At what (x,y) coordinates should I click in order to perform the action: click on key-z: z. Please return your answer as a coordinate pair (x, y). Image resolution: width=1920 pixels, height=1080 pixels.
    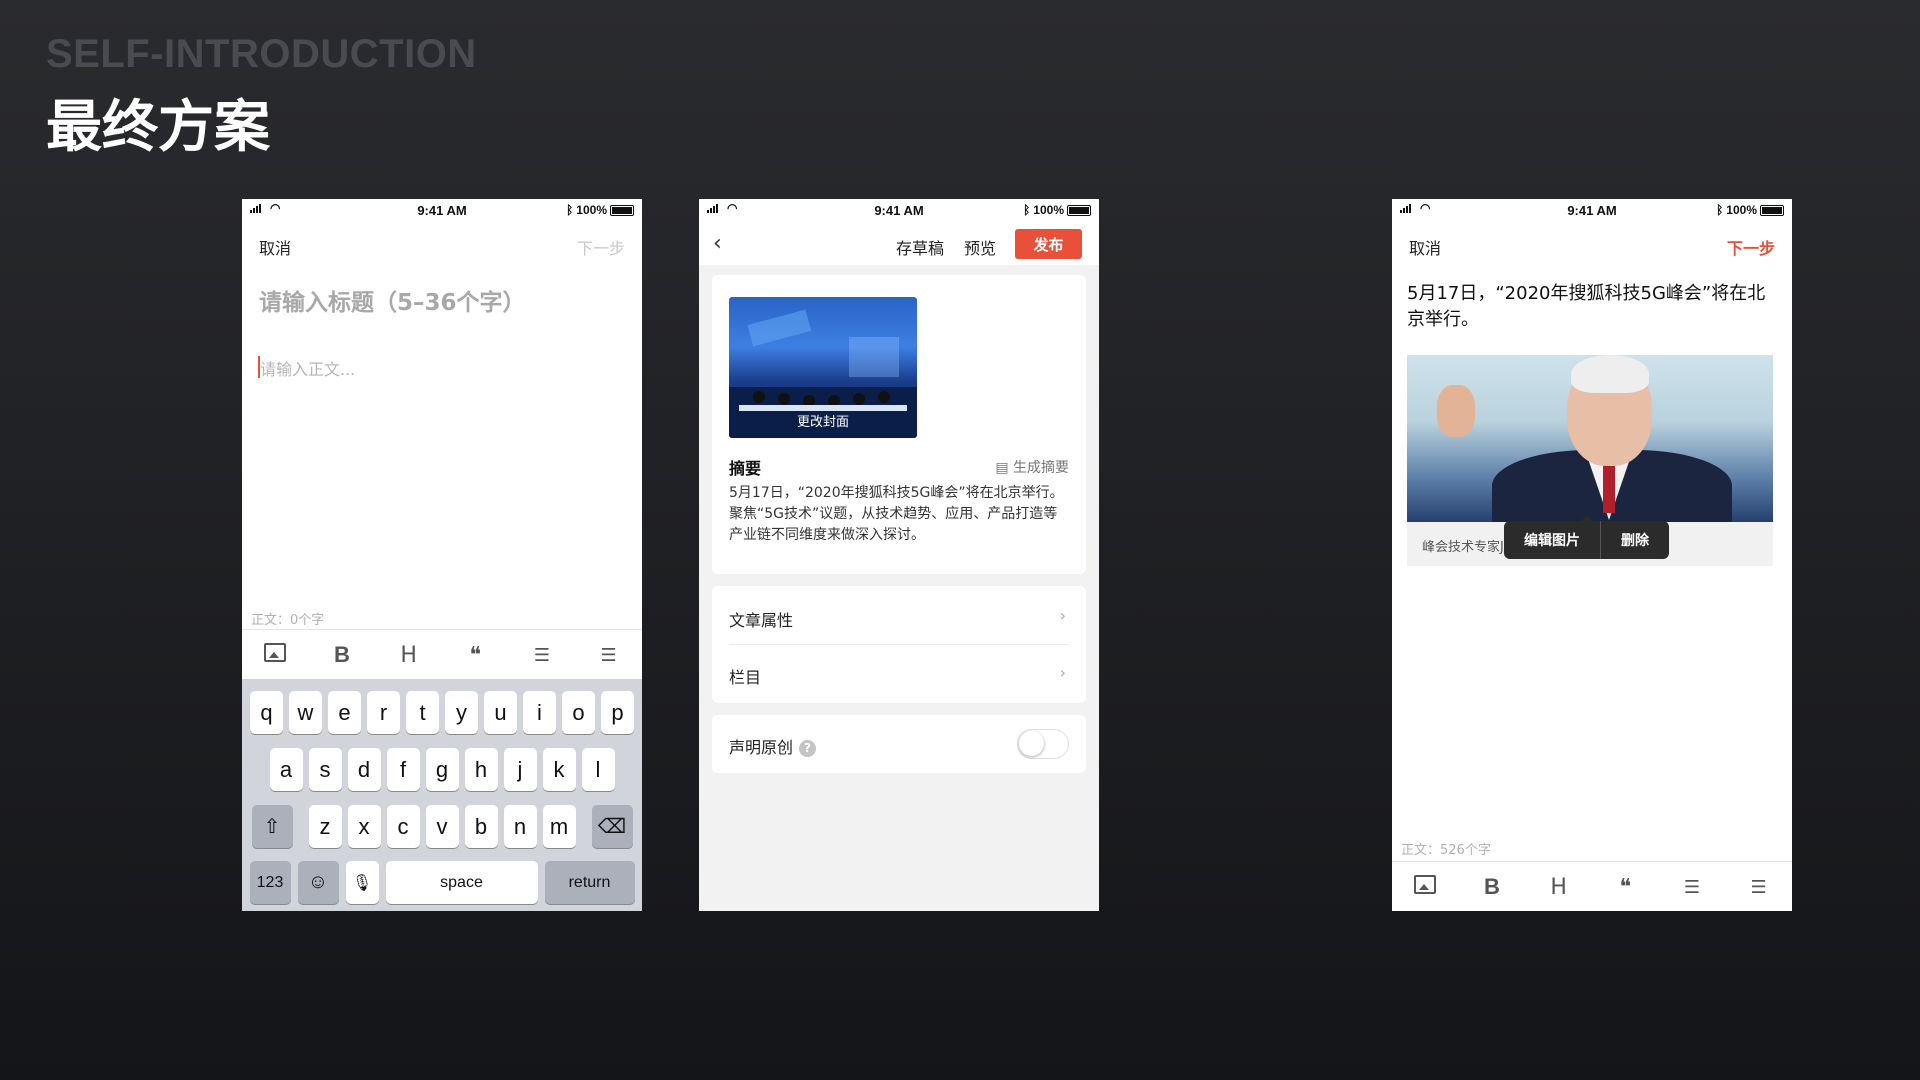
    Looking at the image, I should click on (325, 826).